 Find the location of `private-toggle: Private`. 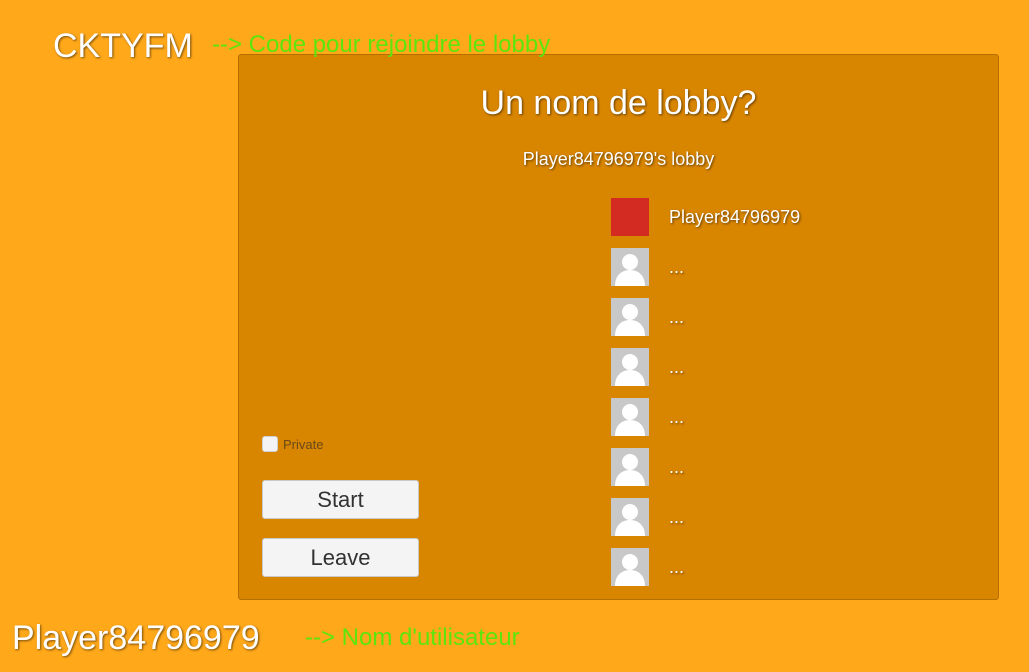

private-toggle: Private is located at coordinates (292, 444).